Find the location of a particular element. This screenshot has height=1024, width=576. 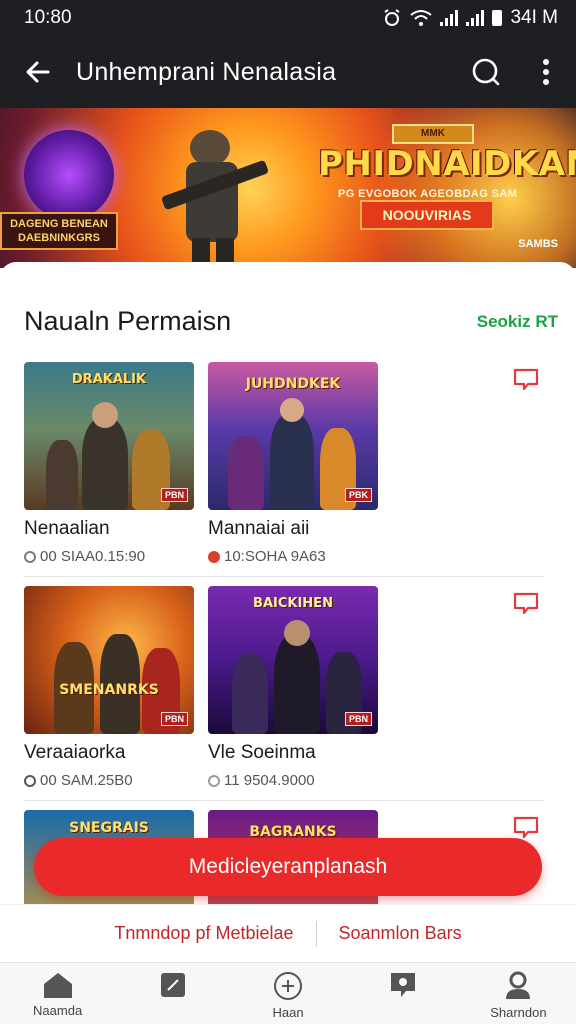

add-circle-icon is located at coordinates (288, 986).